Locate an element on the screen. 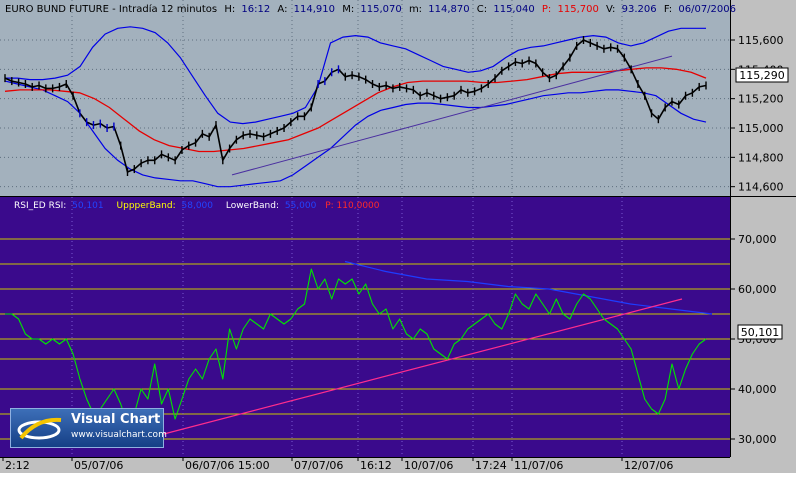 This screenshot has height=477, width=796. x-tick-label: 11/07/06 is located at coordinates (538, 465).